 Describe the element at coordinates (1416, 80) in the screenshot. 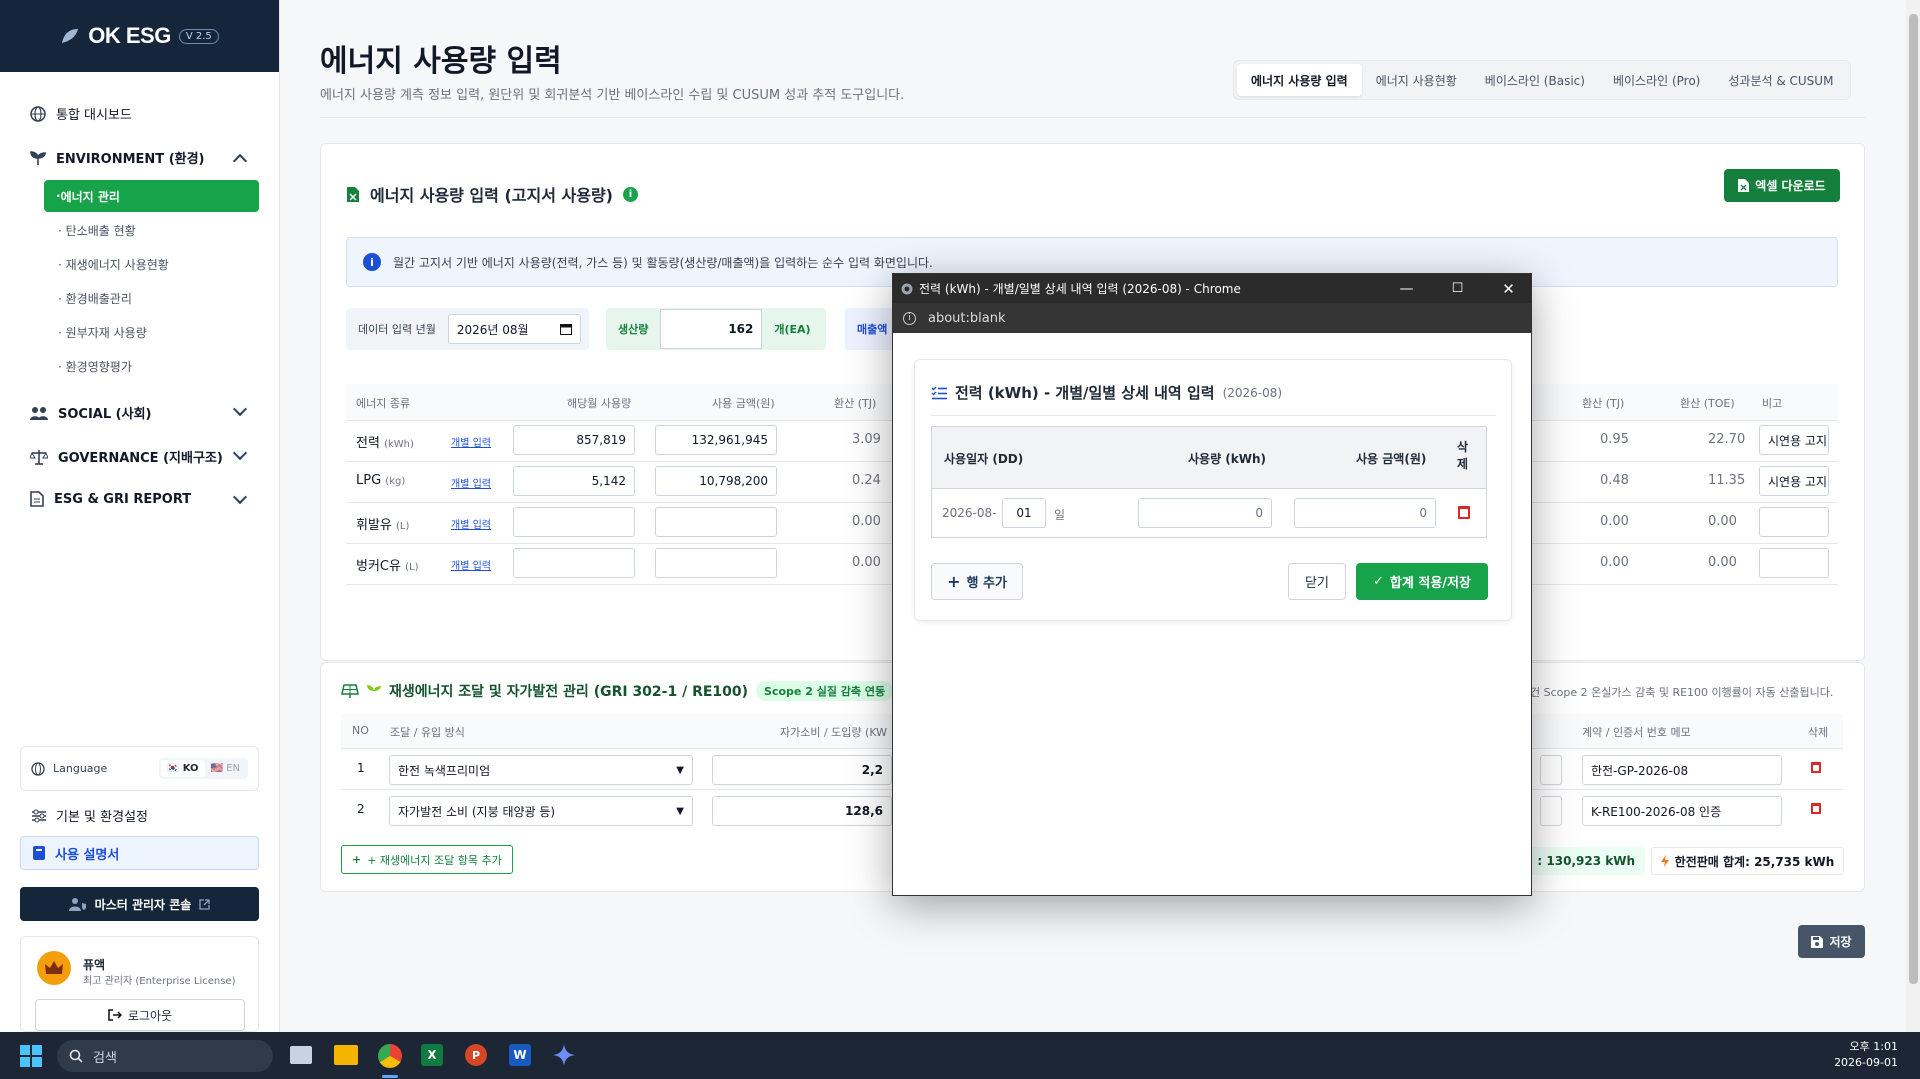

I see `tab-energy-status: 에너지 사용현황` at that location.